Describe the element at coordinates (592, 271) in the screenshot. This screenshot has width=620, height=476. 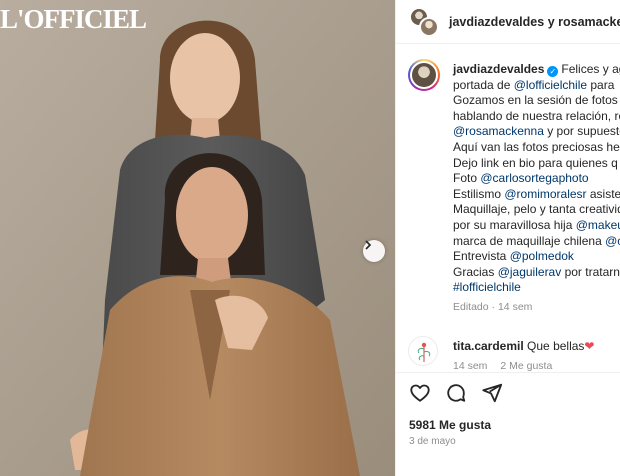
I see `caption-line: por tratarno` at that location.